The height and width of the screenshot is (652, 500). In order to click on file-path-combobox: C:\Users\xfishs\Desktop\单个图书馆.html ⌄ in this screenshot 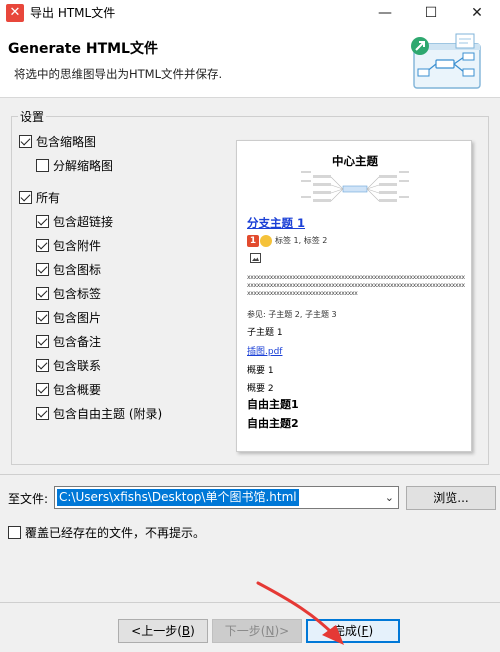, I will do `click(226, 497)`.